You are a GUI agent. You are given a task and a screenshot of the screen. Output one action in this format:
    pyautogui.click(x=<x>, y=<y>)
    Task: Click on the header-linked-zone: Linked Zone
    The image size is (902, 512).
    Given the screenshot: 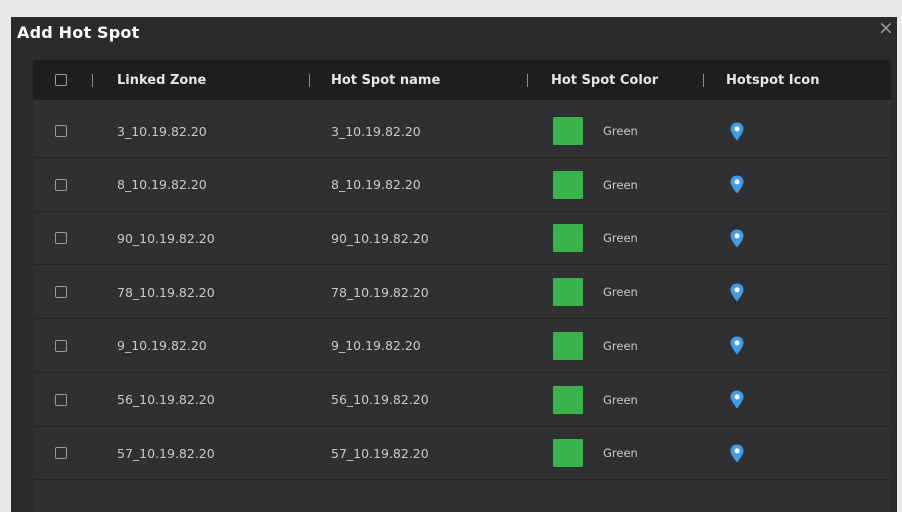 What is the action you would take?
    pyautogui.click(x=161, y=80)
    